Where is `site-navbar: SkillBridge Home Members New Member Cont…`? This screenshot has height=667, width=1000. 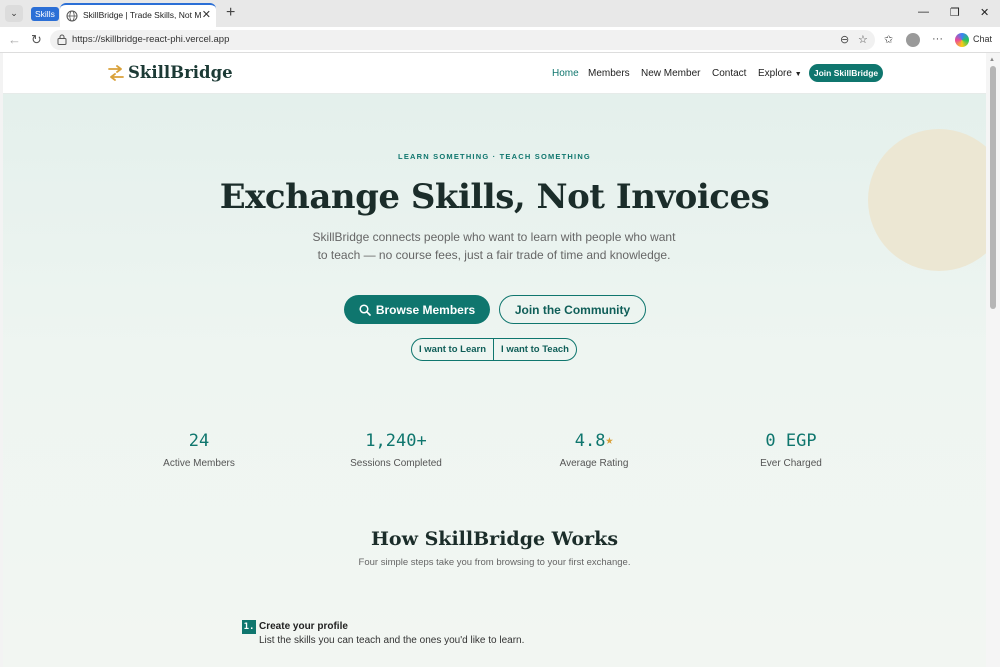 site-navbar: SkillBridge Home Members New Member Cont… is located at coordinates (494, 73).